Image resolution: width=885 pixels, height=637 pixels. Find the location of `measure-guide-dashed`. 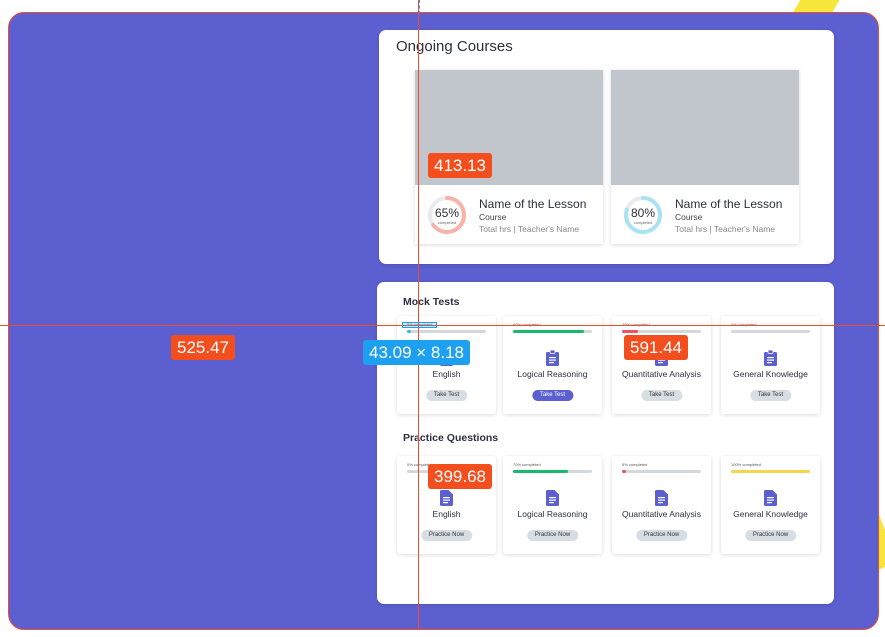

measure-guide-dashed is located at coordinates (419, 7).